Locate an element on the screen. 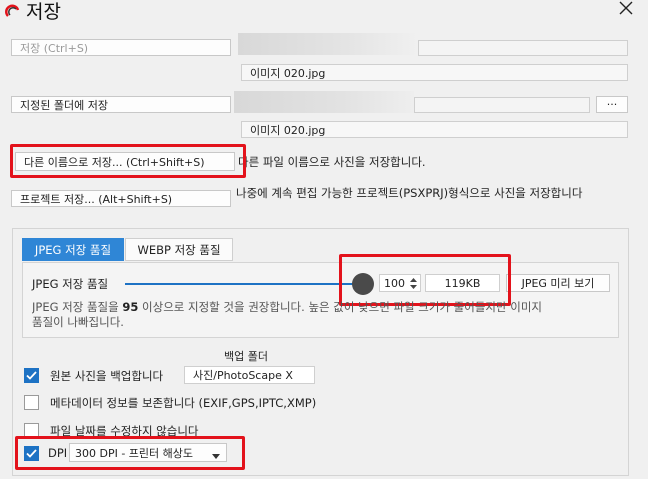  dpi-dropdown: 300 DPI - 프린터 해상도 is located at coordinates (148, 452).